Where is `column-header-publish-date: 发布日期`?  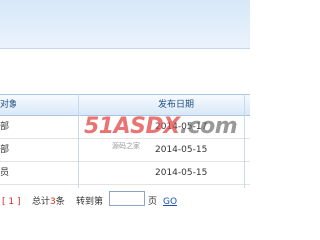
column-header-publish-date: 发布日期 is located at coordinates (176, 105).